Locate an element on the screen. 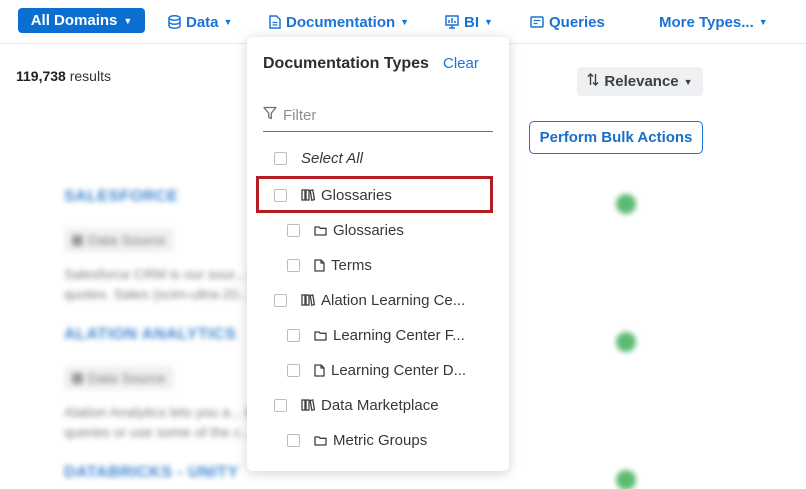 The width and height of the screenshot is (806, 489). option-metric-groups: Metric Groups is located at coordinates (357, 440).